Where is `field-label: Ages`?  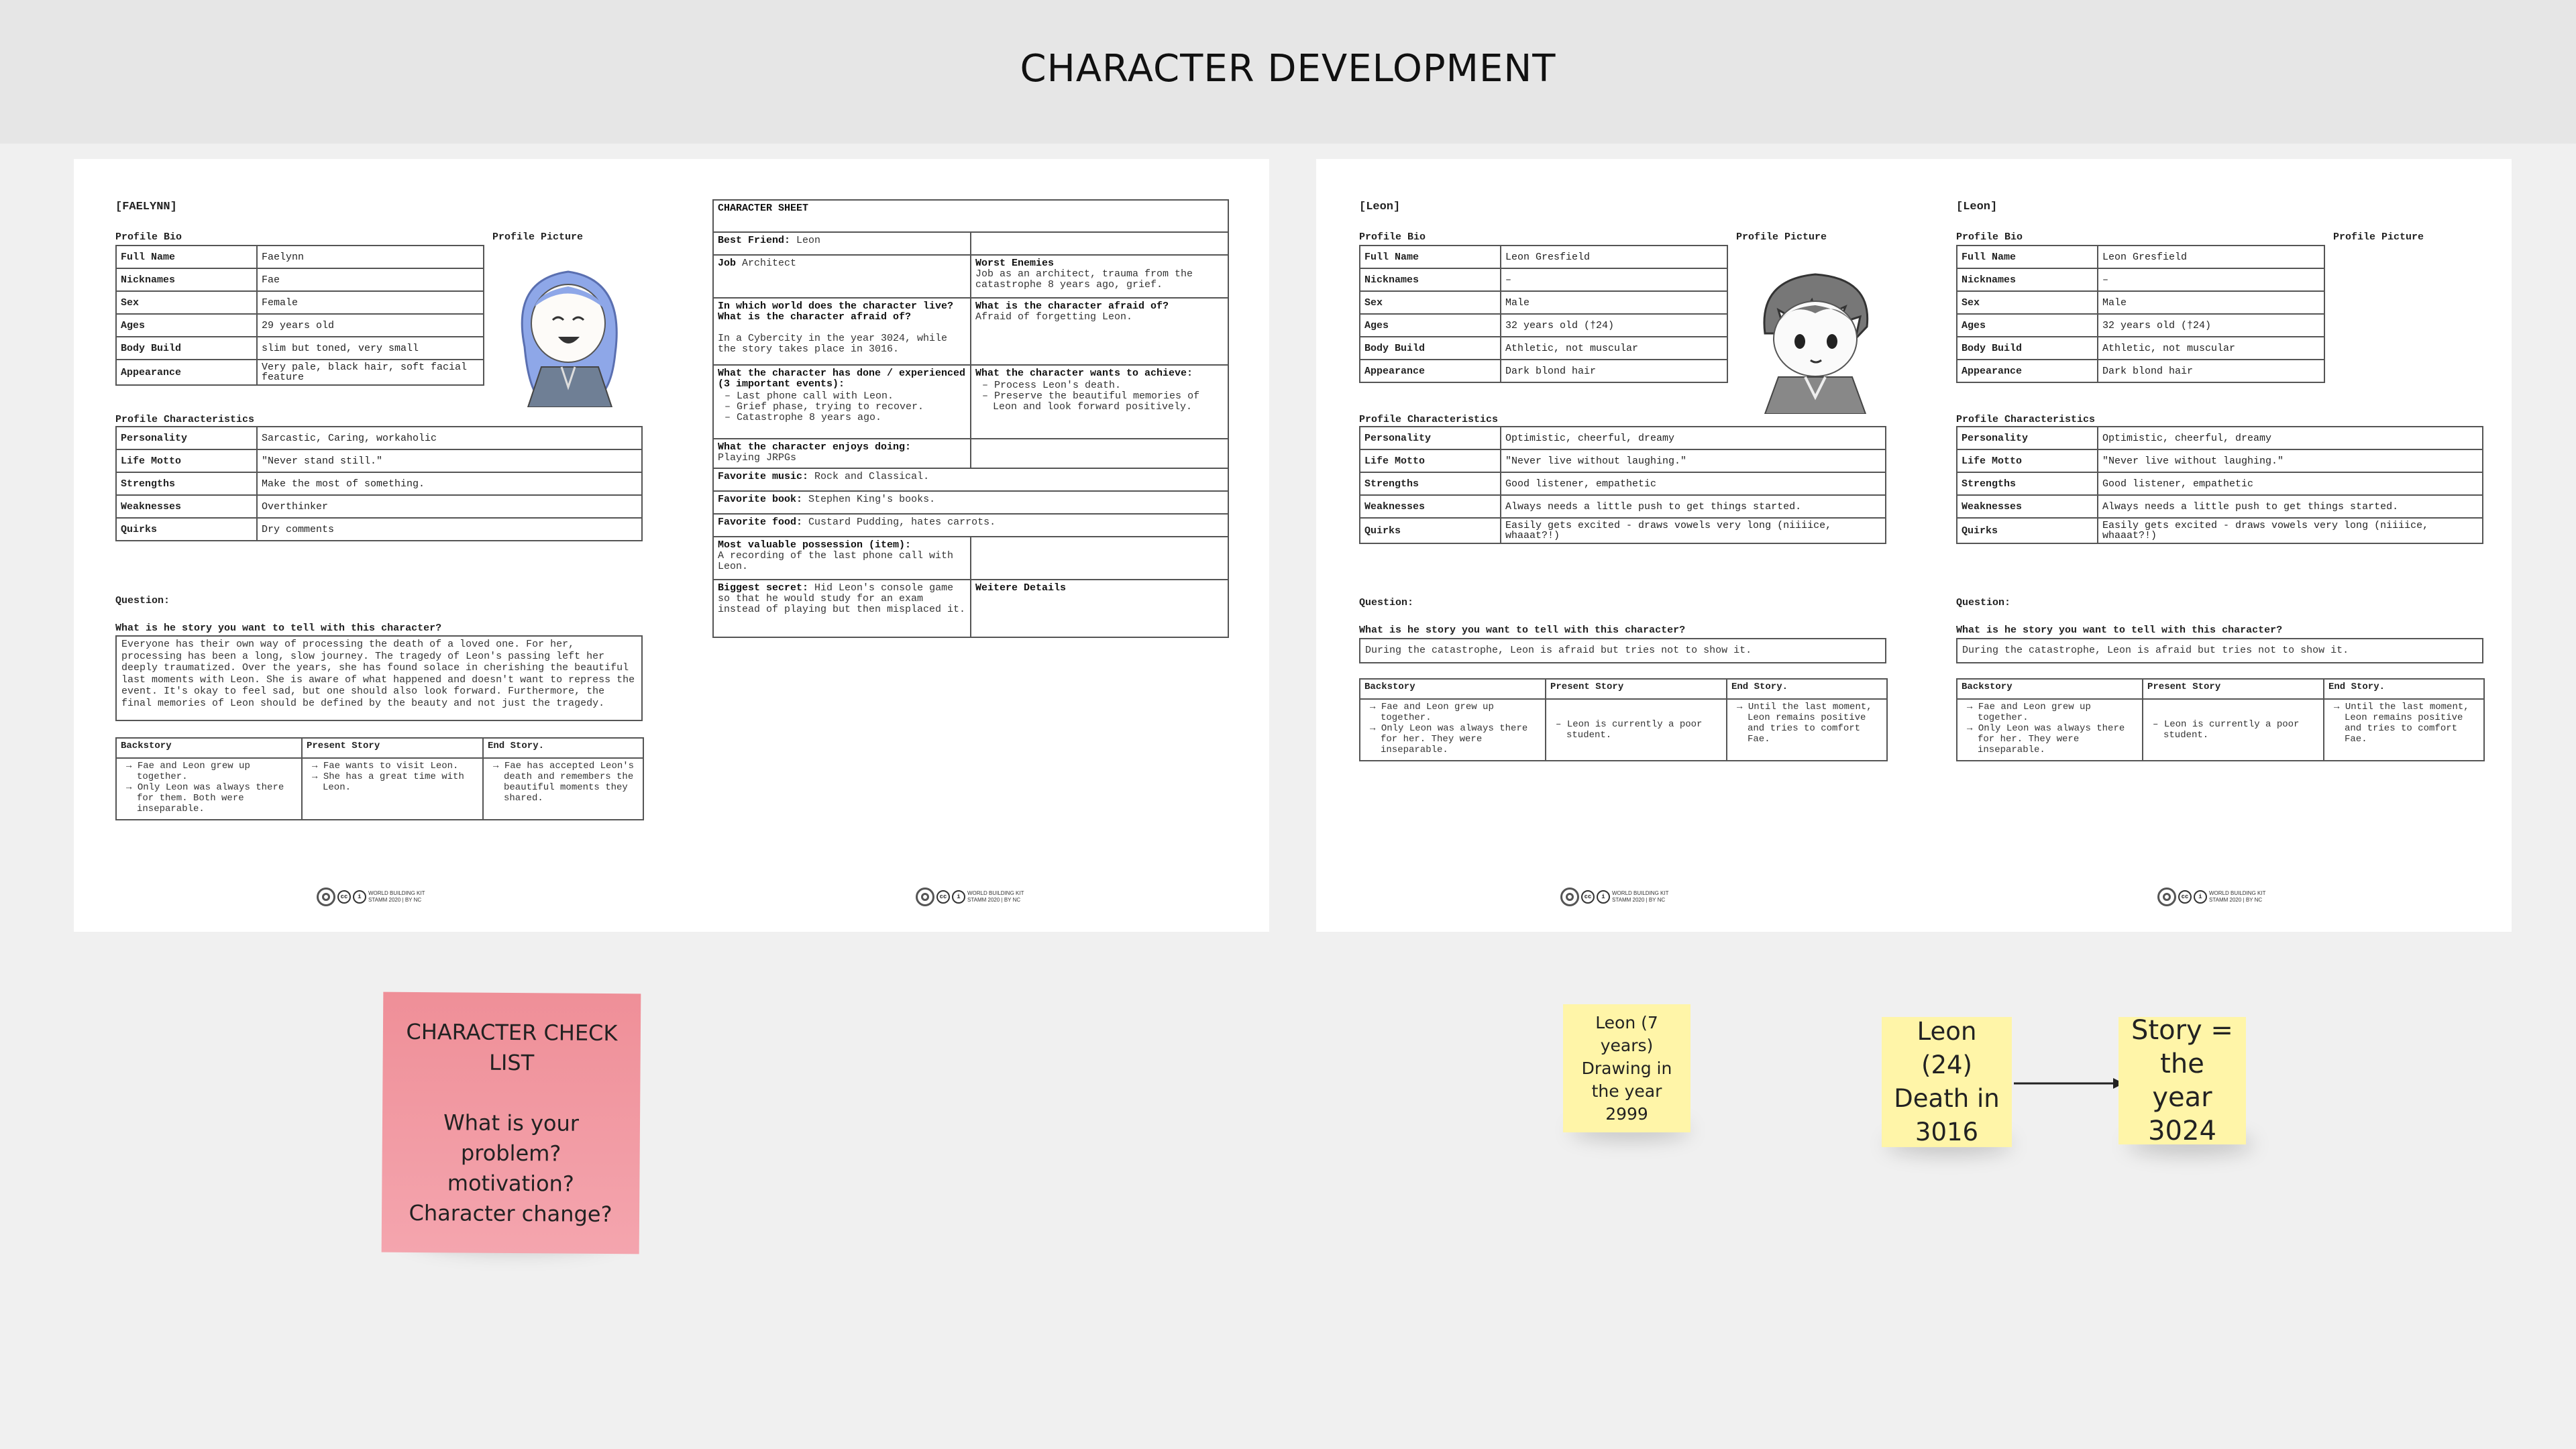 field-label: Ages is located at coordinates (2027, 325).